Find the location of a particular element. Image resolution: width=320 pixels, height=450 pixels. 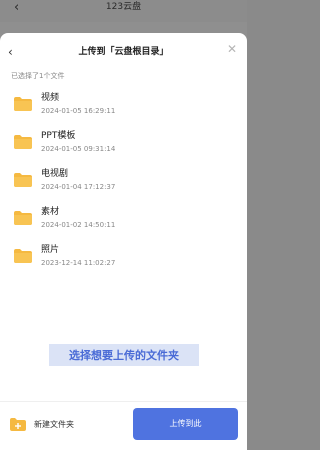

footer-bar: 新建文件夹 上传到此 is located at coordinates (123, 425).